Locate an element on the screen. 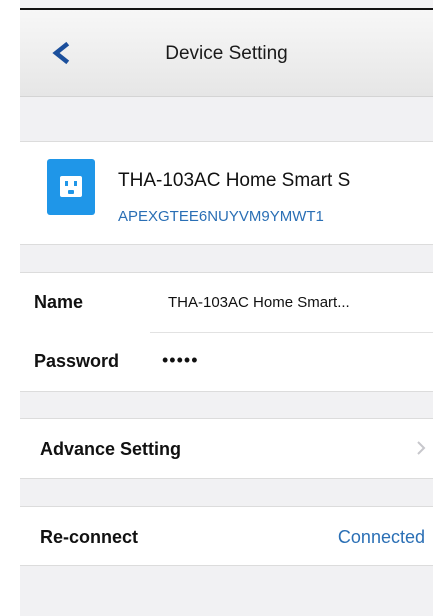 The width and height of the screenshot is (433, 616). smart-plug-icon is located at coordinates (71, 187).